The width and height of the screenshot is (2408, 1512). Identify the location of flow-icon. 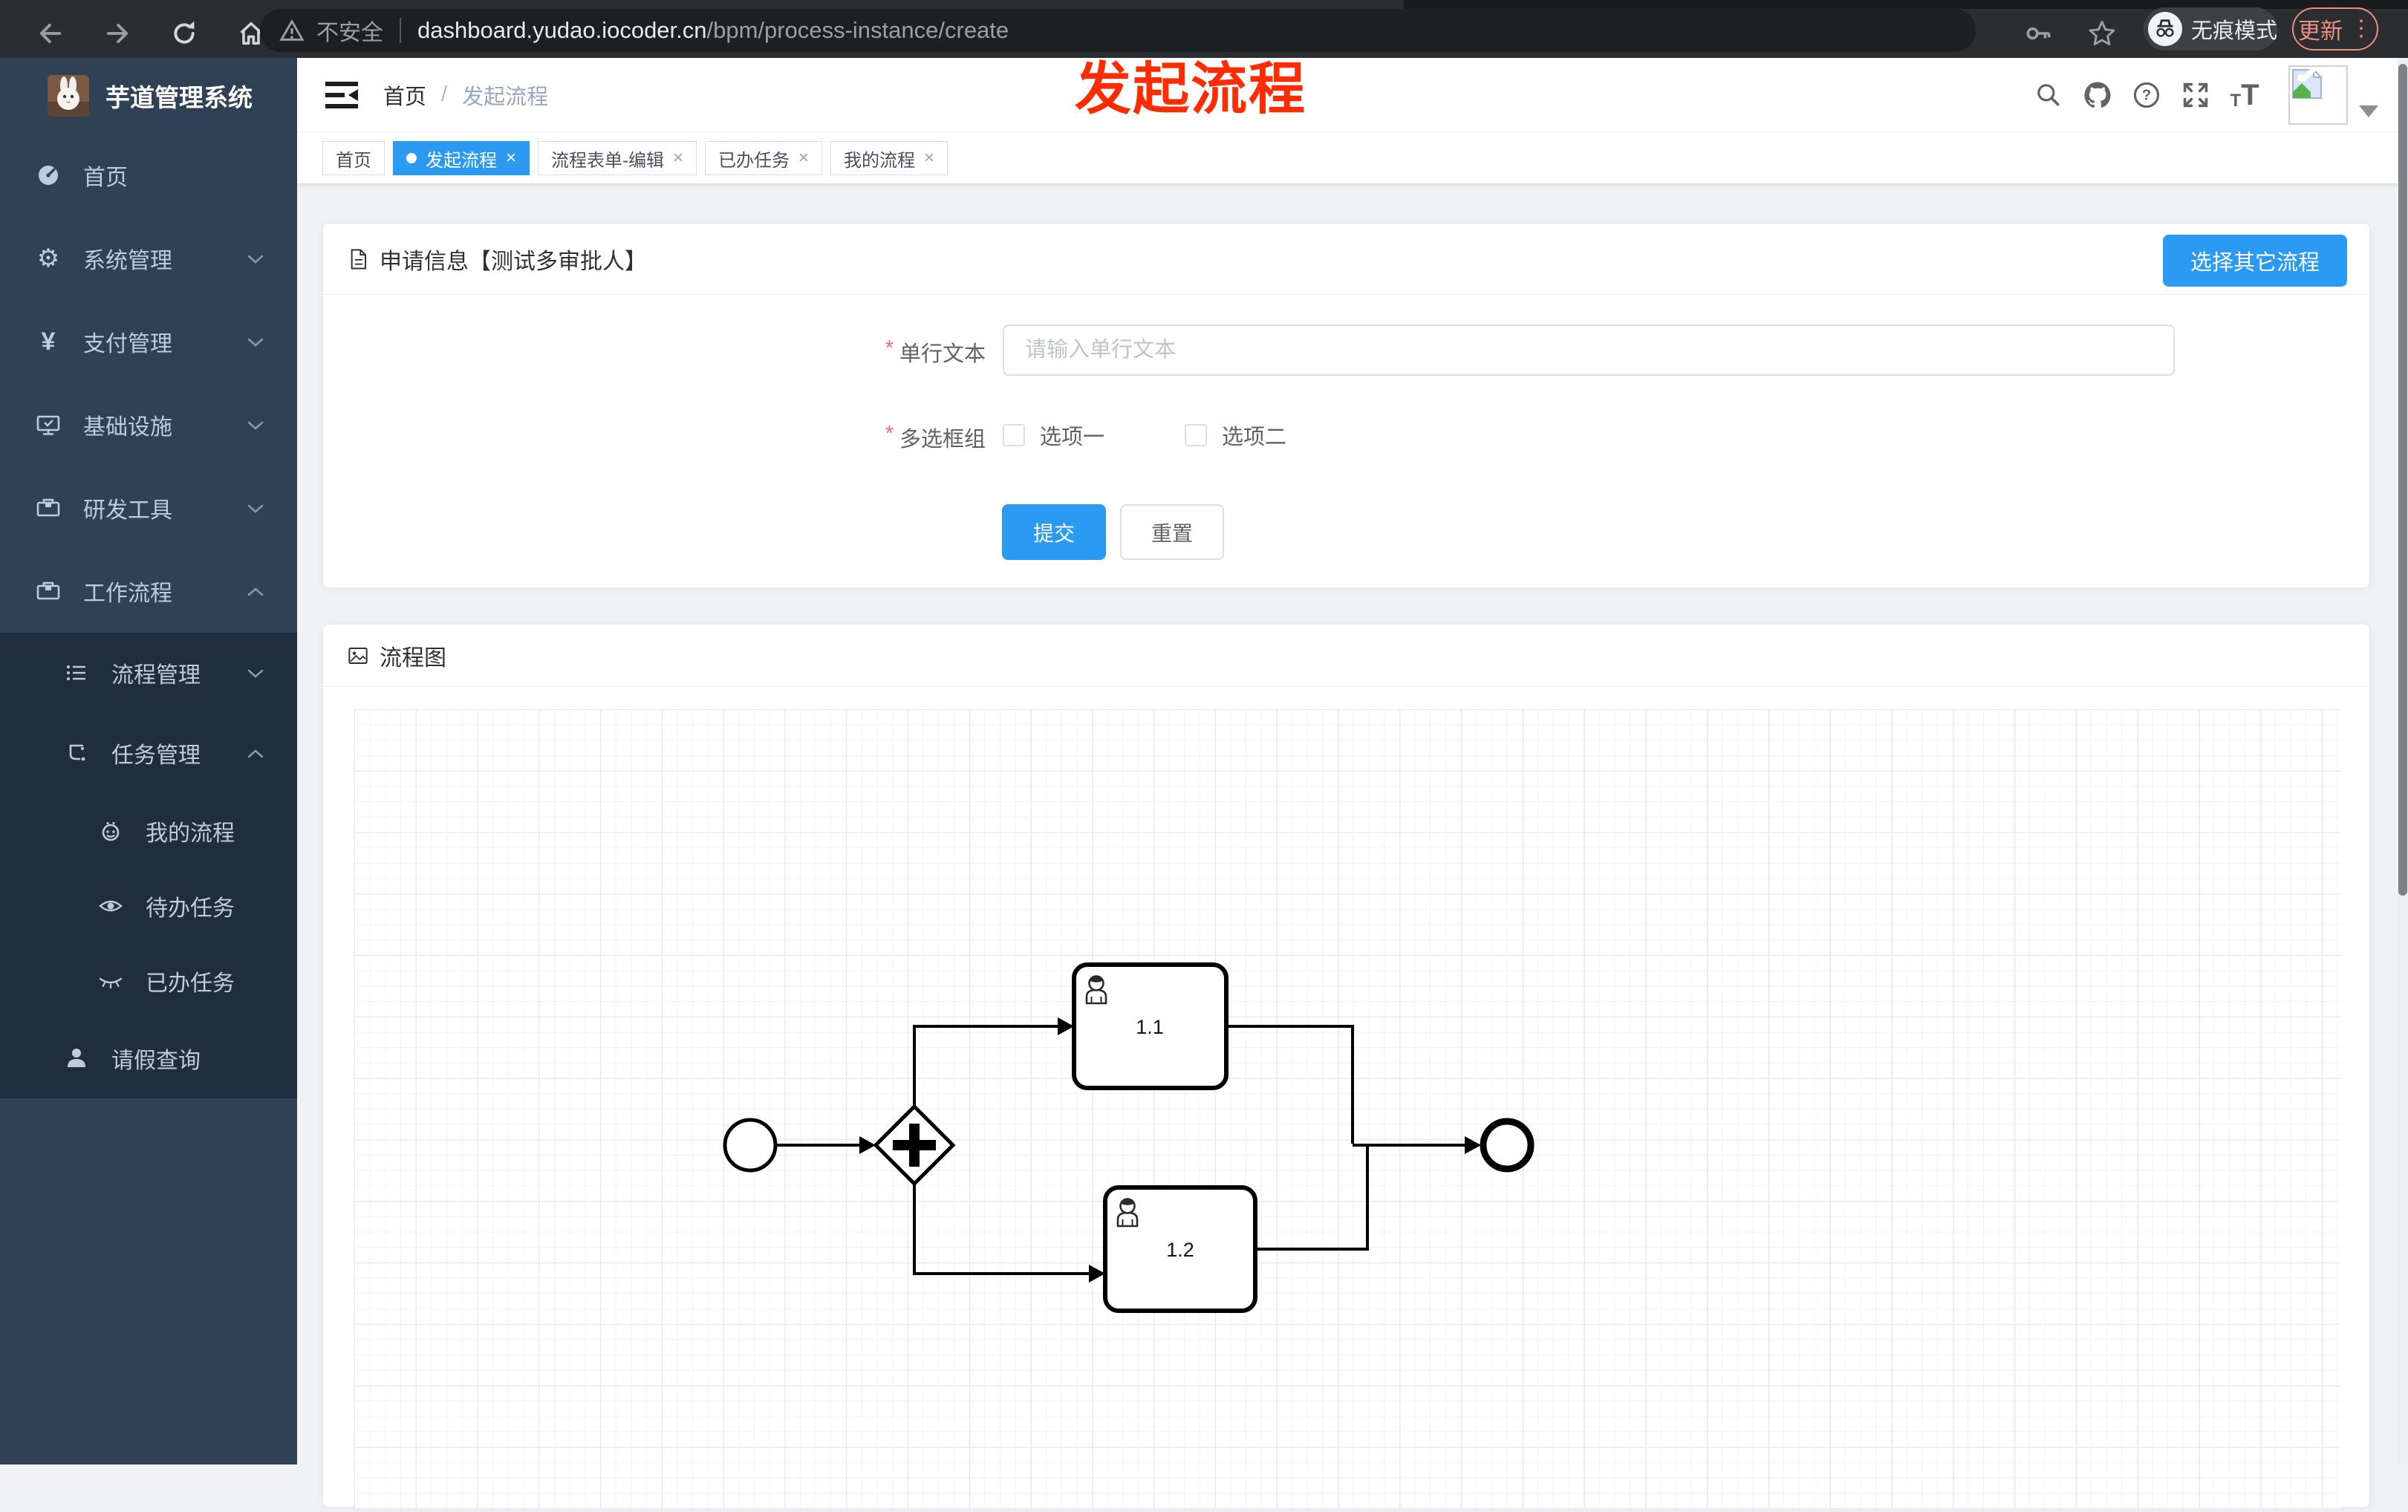
(76, 753).